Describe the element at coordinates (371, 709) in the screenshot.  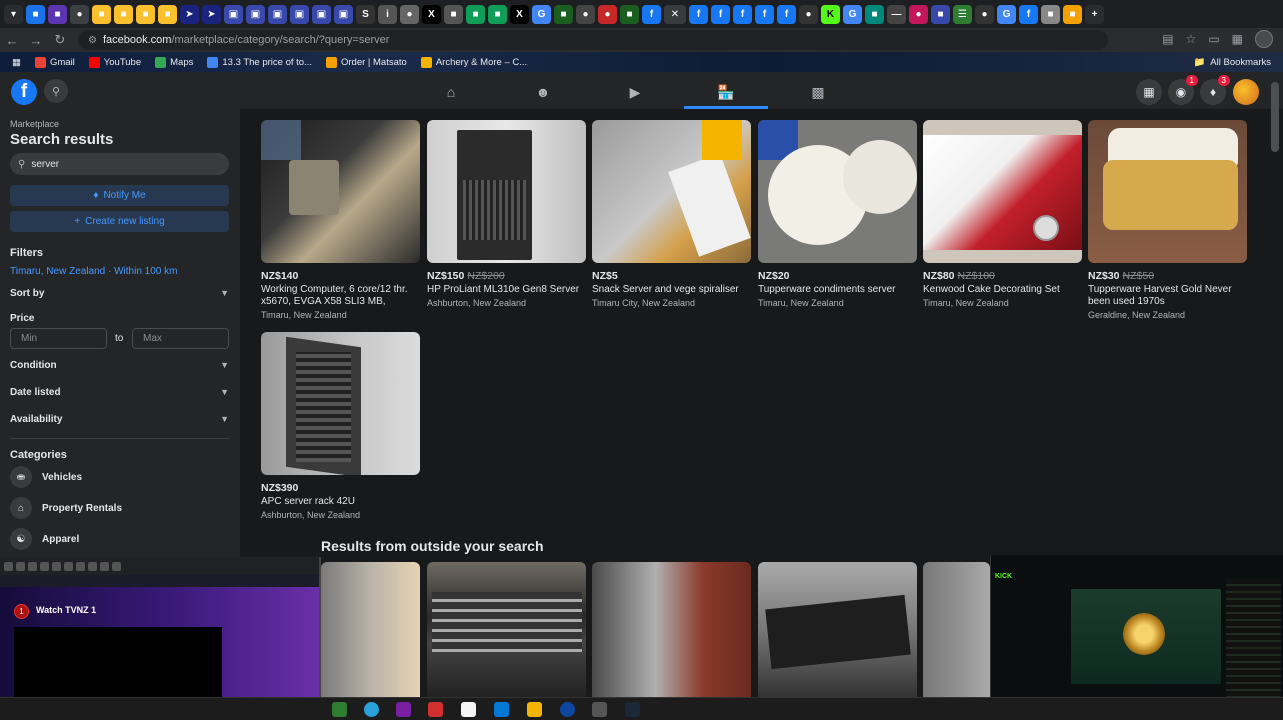
I see `telegram-icon` at that location.